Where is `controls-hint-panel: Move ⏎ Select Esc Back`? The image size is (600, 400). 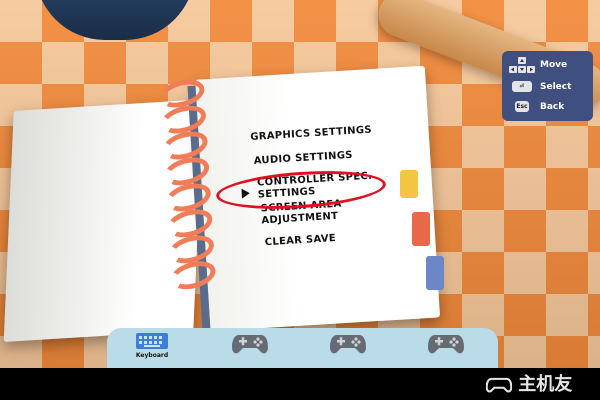
controls-hint-panel: Move ⏎ Select Esc Back is located at coordinates (547, 86).